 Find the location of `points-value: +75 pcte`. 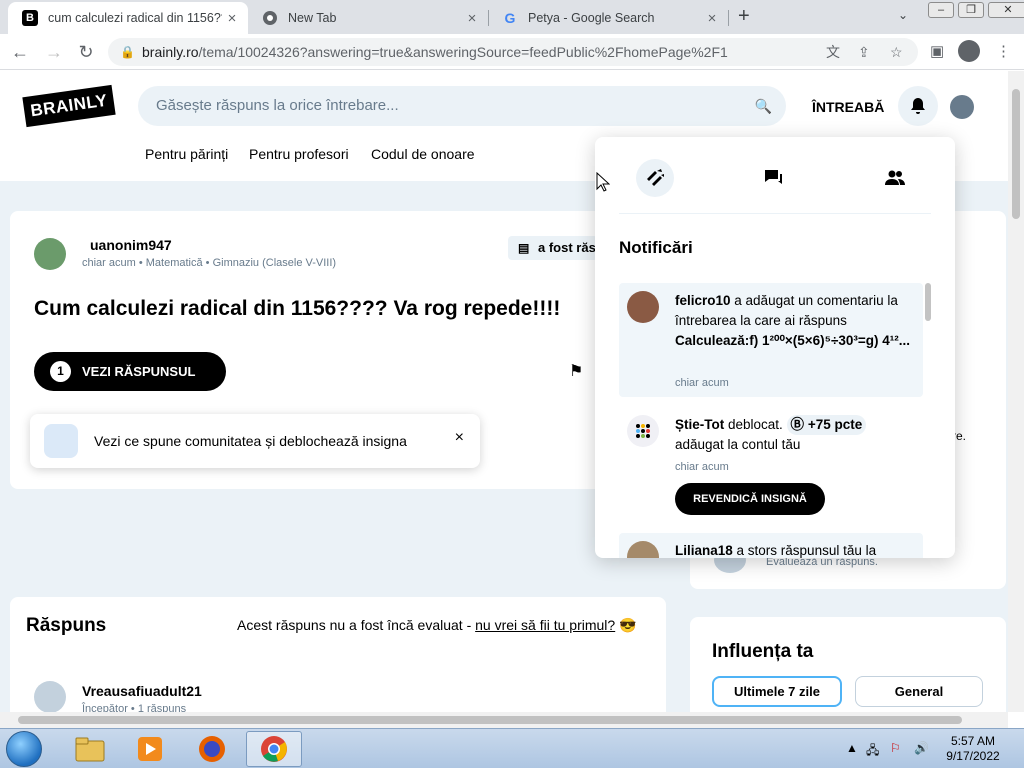

points-value: +75 pcte is located at coordinates (835, 424).